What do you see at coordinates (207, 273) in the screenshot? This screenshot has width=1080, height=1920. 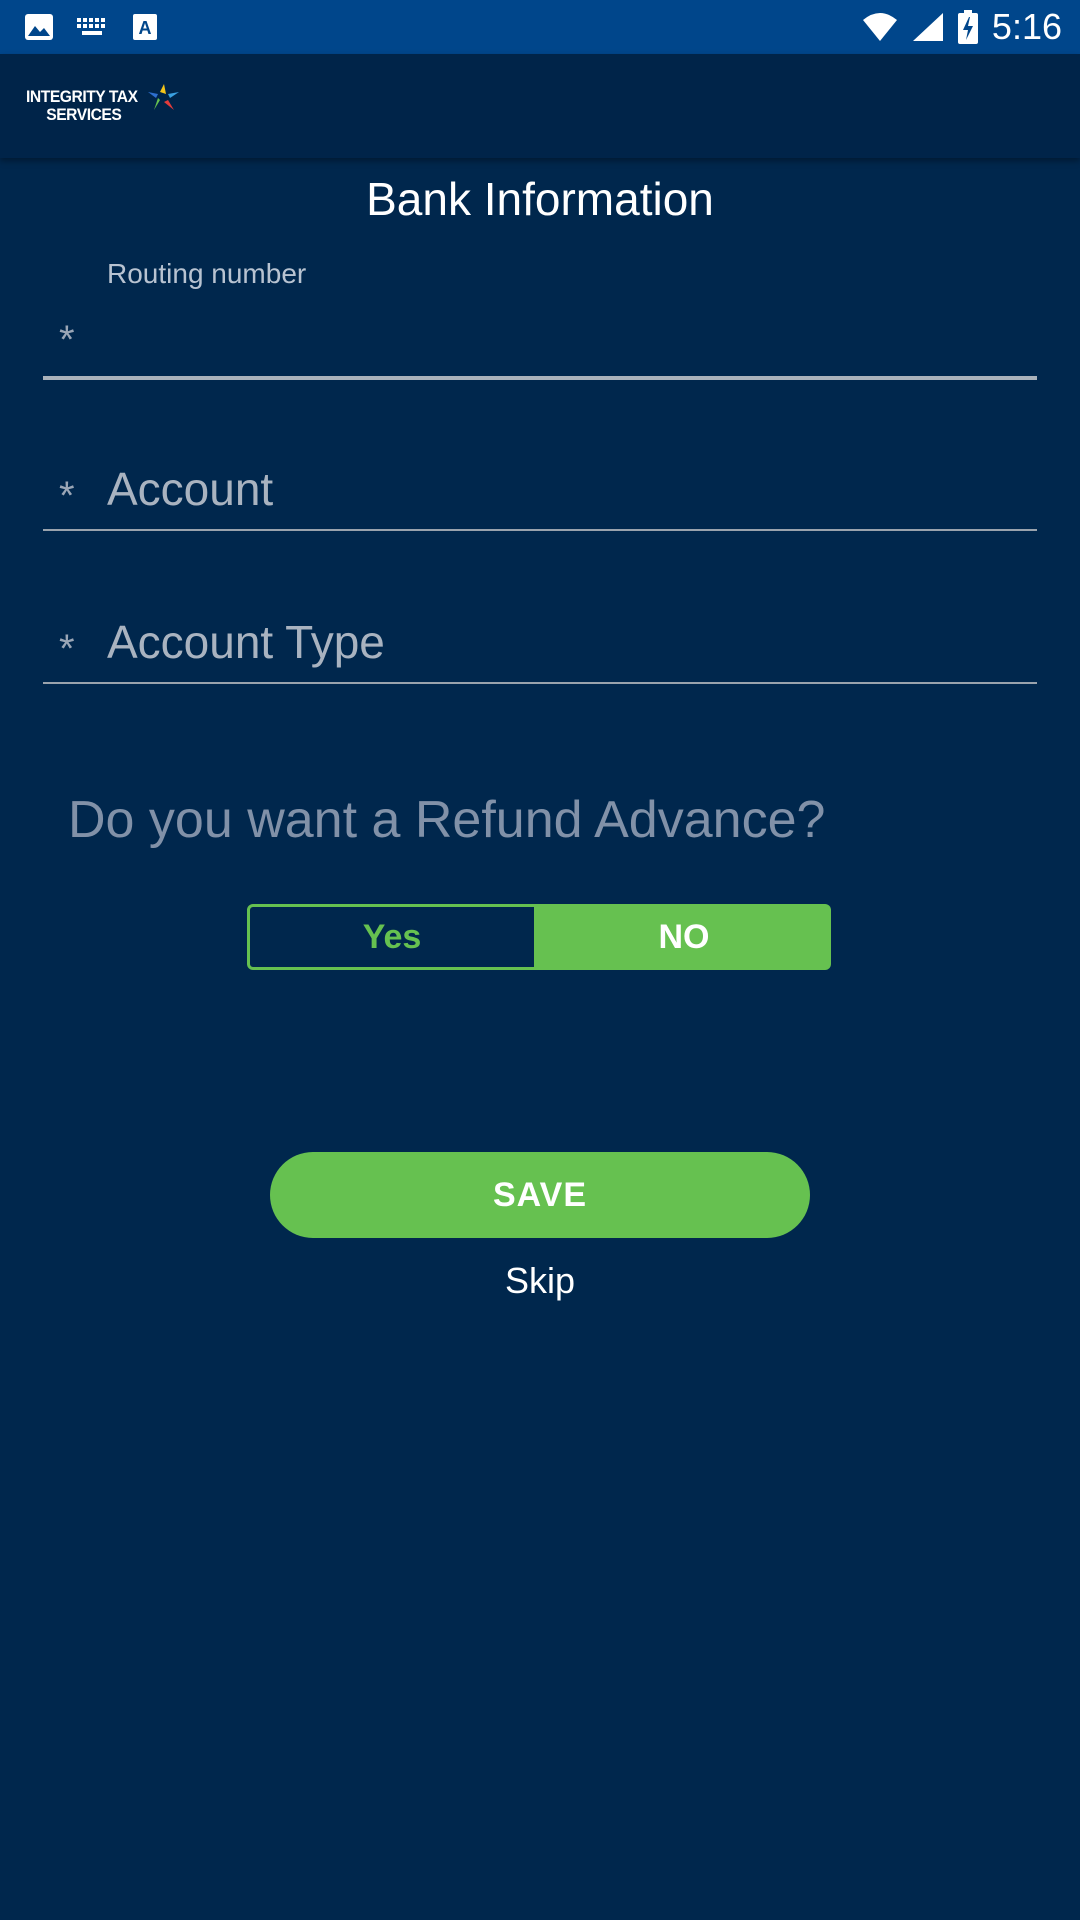 I see `routing-number-label: Routing number` at bounding box center [207, 273].